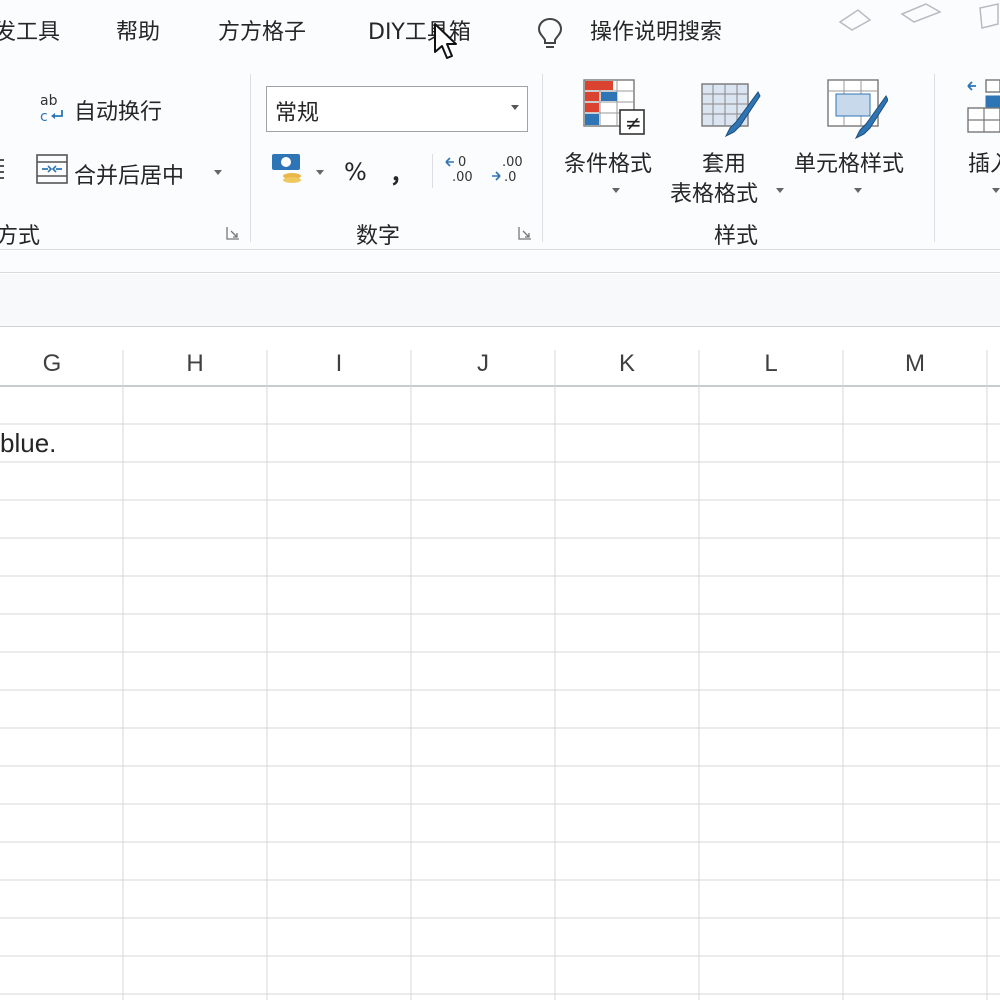 This screenshot has width=1000, height=1000. Describe the element at coordinates (525, 233) in the screenshot. I see `number-dialog-launcher-icon` at that location.